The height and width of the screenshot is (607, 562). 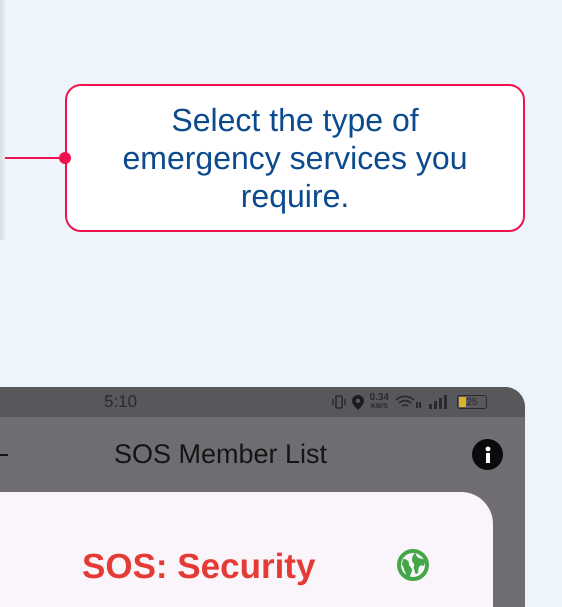 I want to click on dialog-title: SOS: Security, so click(x=199, y=567).